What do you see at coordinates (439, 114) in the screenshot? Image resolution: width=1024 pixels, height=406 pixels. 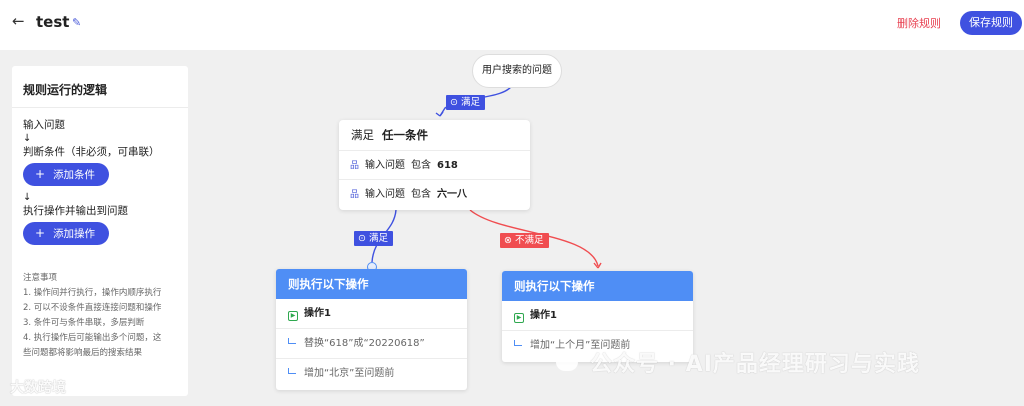 I see `connector-arrowhead` at bounding box center [439, 114].